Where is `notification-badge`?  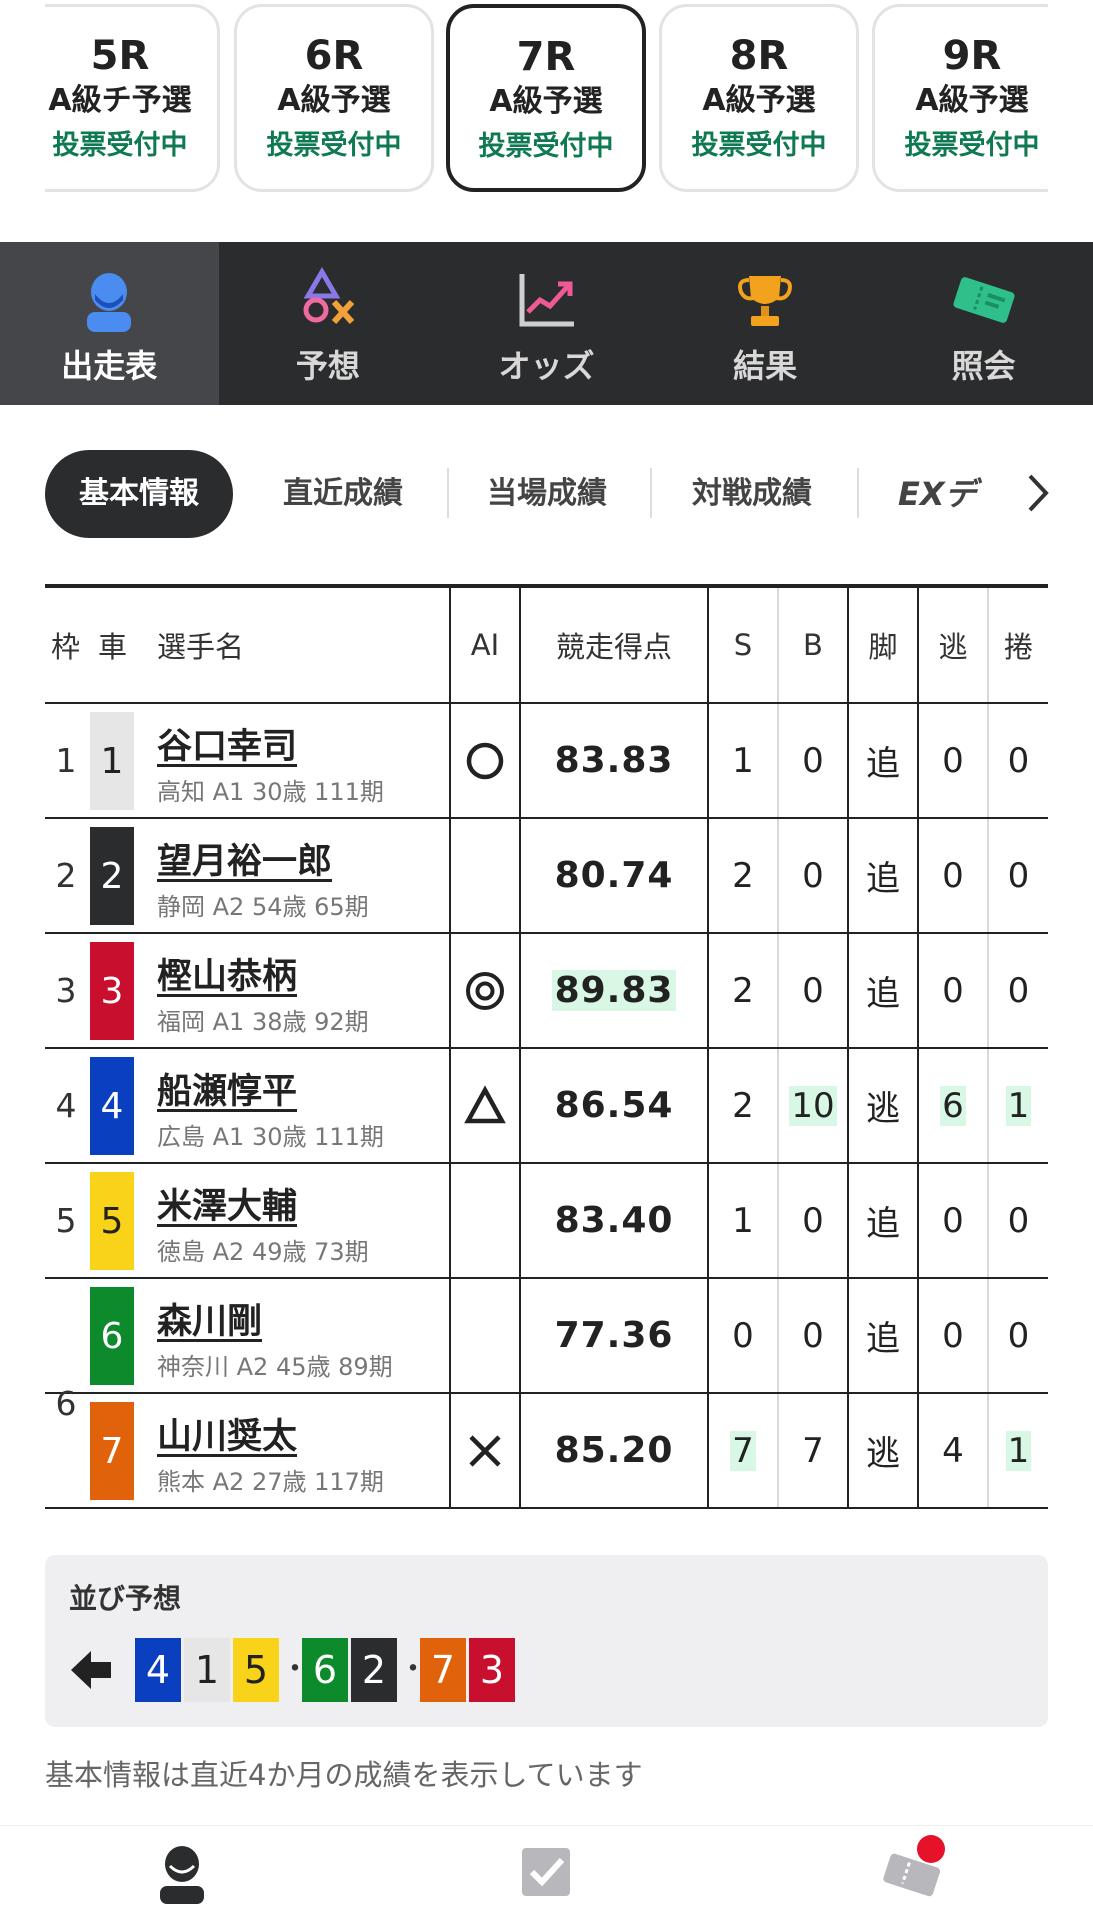
notification-badge is located at coordinates (931, 1849).